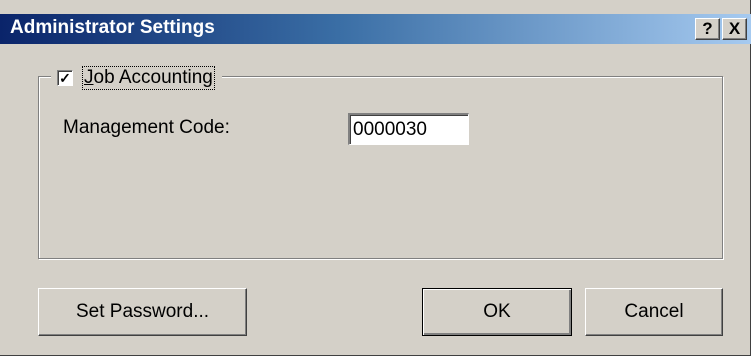  What do you see at coordinates (497, 312) in the screenshot?
I see `ok-button: OK` at bounding box center [497, 312].